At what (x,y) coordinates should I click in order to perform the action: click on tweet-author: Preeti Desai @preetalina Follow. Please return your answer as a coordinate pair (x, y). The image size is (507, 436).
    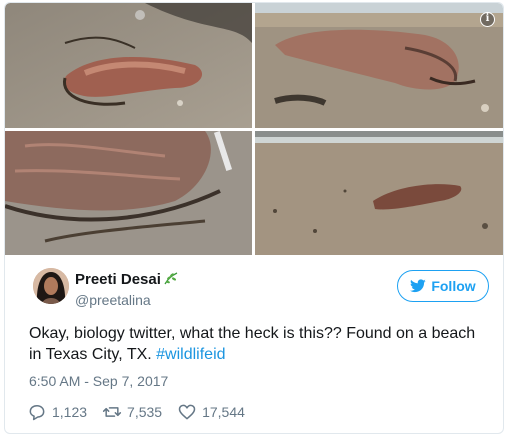
    Looking at the image, I should click on (259, 292).